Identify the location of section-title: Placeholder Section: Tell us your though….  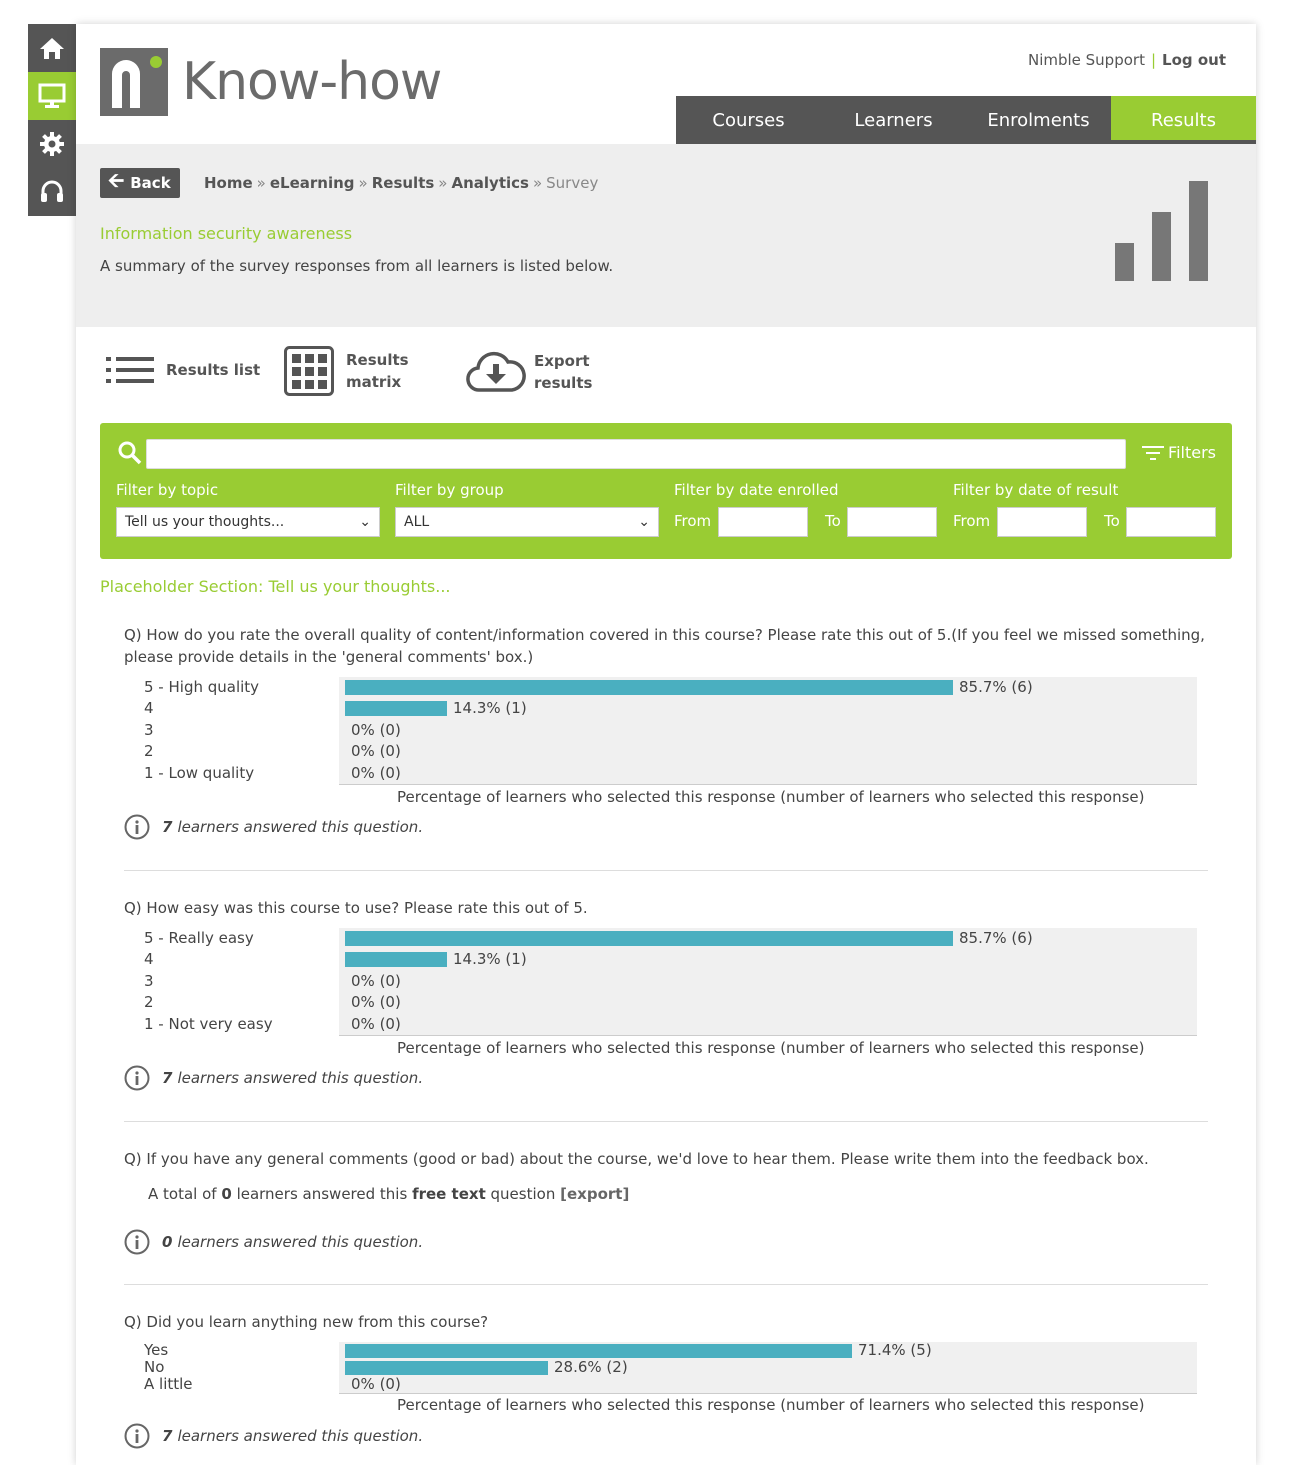
(275, 586).